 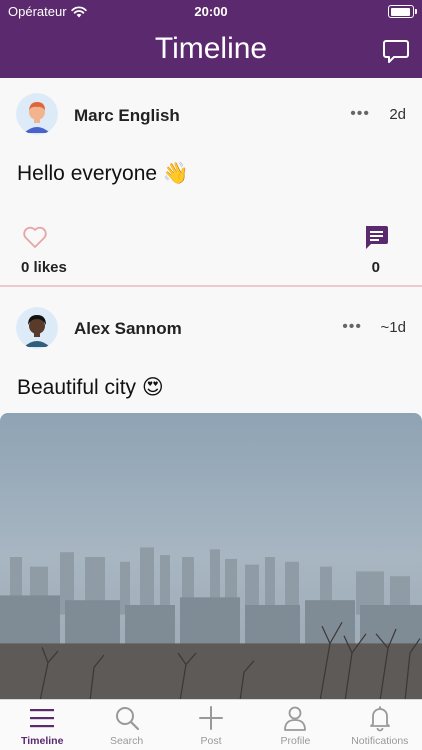 I want to click on tab-post: Post, so click(x=211, y=725).